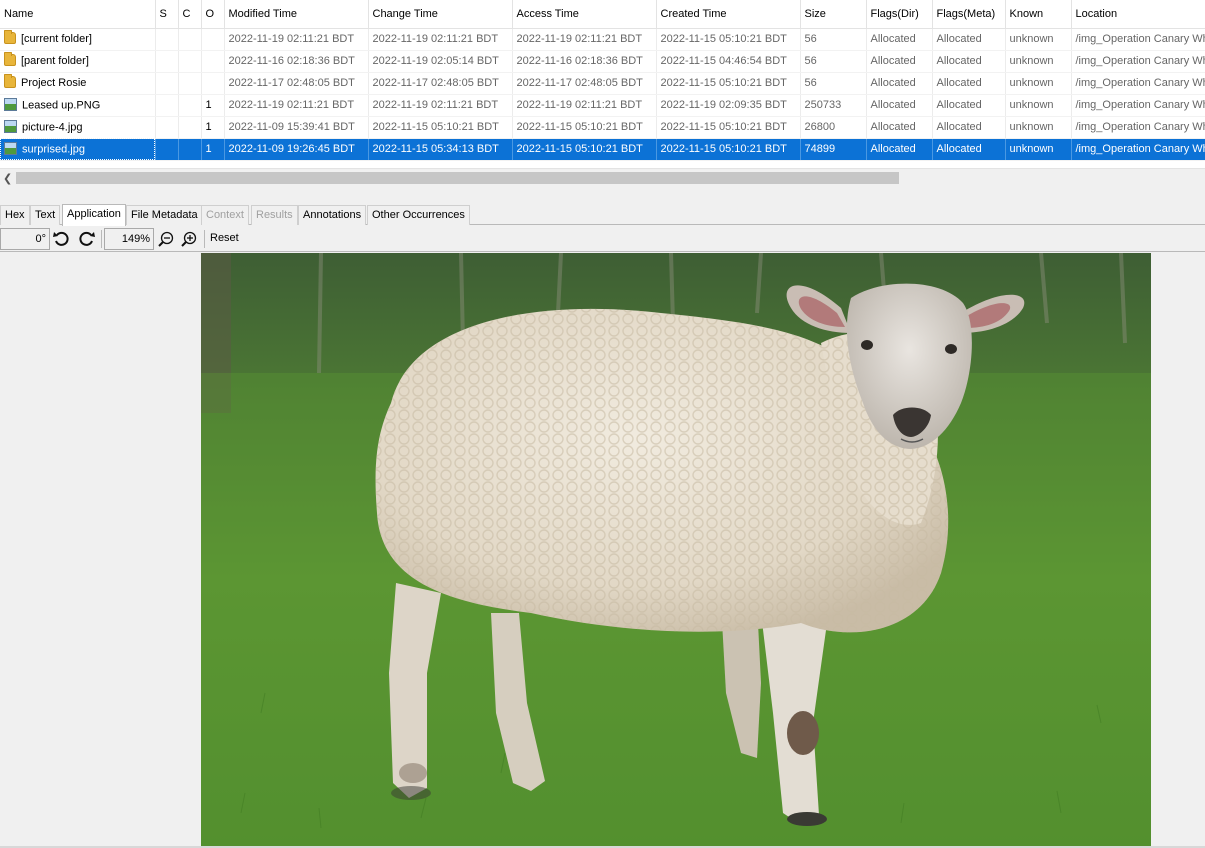  Describe the element at coordinates (296, 149) in the screenshot. I see `cell-modified-time: 2022-11-09 19:26:45 BDT` at that location.